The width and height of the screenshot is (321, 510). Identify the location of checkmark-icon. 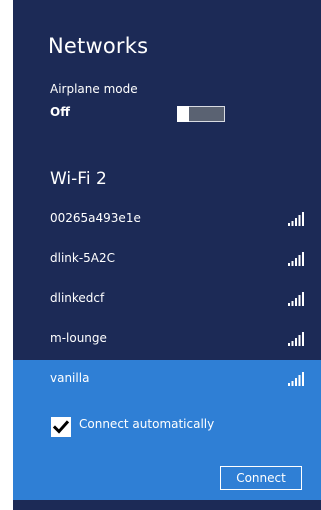
(61, 427).